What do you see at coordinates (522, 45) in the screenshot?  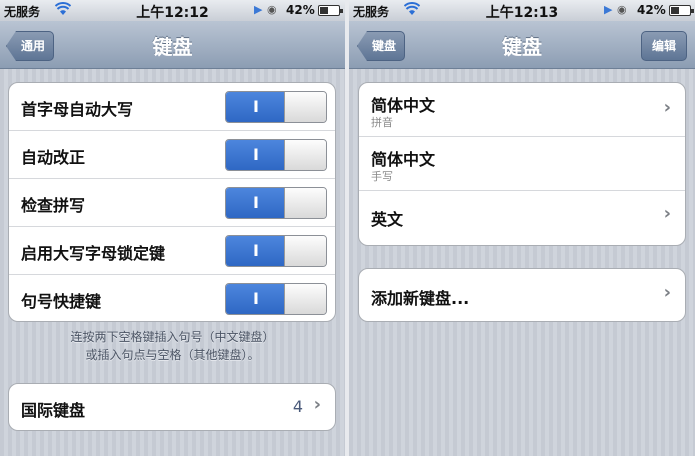 I see `navigation-bar: 键盘 键盘 编辑` at bounding box center [522, 45].